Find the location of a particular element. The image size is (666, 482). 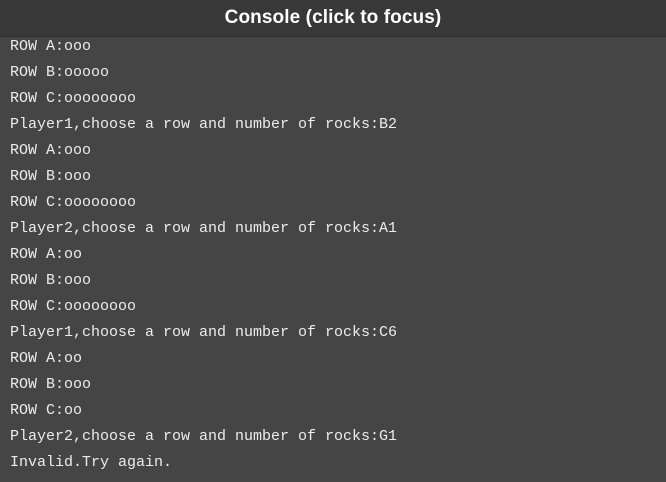

console-line: ROW B:ooooo is located at coordinates (60, 72).